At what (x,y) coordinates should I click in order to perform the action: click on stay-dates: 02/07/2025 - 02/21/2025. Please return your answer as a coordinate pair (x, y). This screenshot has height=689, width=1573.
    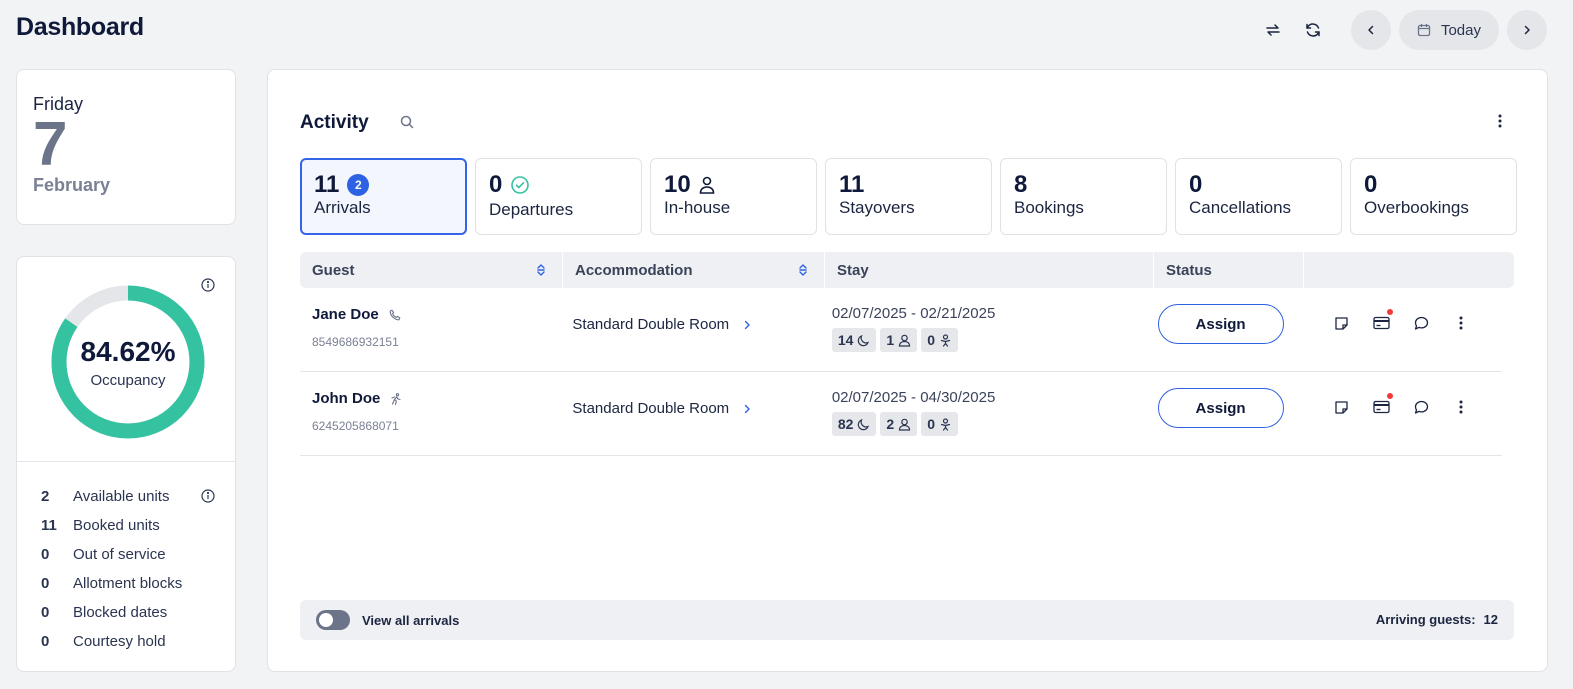
    Looking at the image, I should click on (913, 313).